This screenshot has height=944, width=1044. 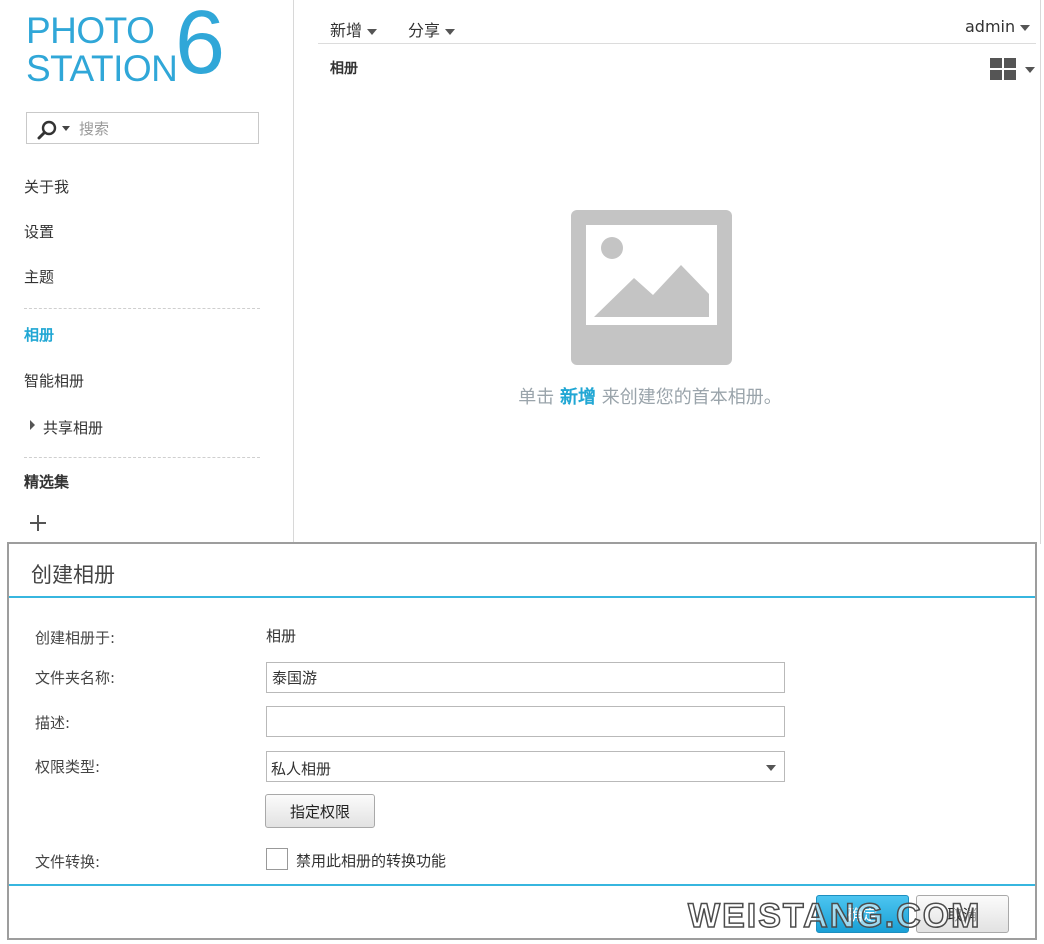 What do you see at coordinates (281, 636) in the screenshot?
I see `location-value: 相册` at bounding box center [281, 636].